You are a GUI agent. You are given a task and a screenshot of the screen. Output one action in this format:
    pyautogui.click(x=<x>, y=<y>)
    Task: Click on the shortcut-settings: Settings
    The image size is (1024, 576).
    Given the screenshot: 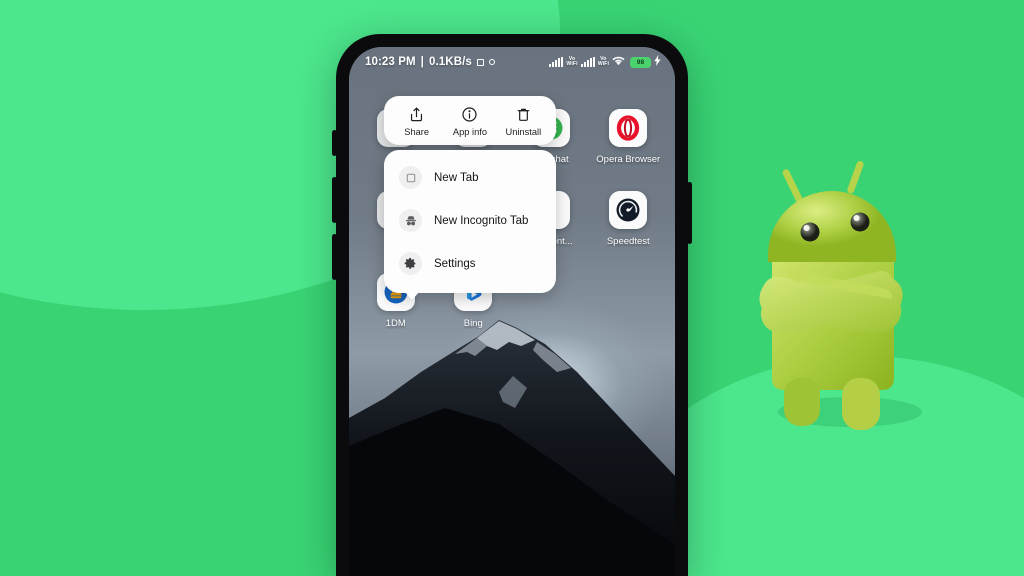 What is the action you would take?
    pyautogui.click(x=470, y=263)
    